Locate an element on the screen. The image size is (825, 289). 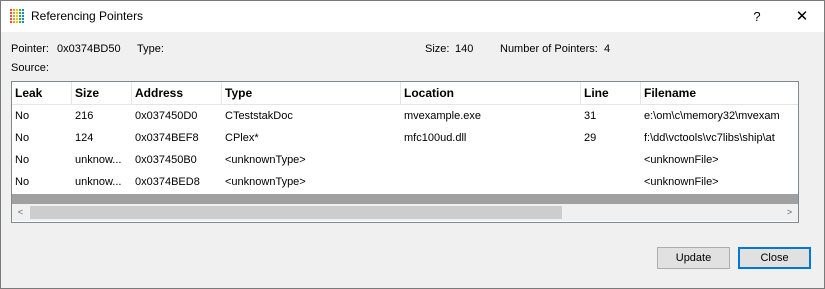
pointer-value: 0x0374BD50 is located at coordinates (89, 49).